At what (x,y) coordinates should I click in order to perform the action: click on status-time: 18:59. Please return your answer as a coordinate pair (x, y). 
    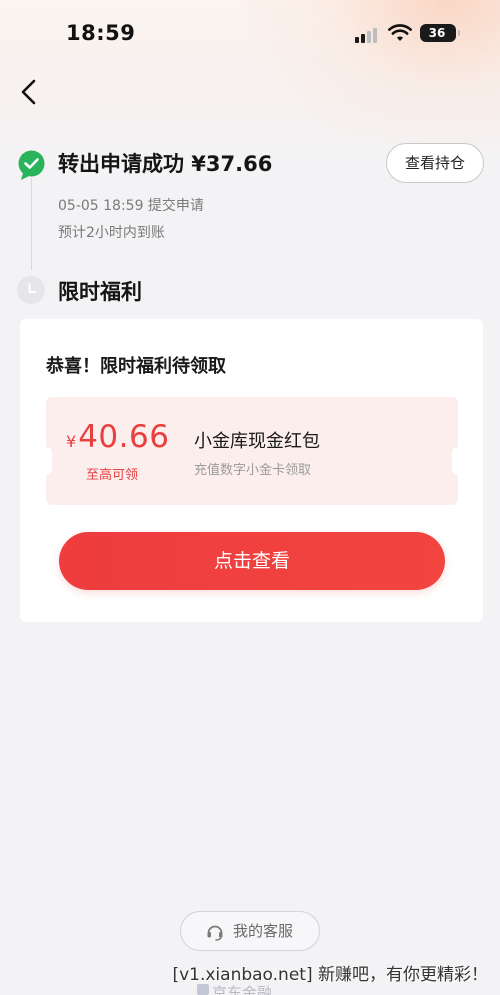
    Looking at the image, I should click on (101, 33).